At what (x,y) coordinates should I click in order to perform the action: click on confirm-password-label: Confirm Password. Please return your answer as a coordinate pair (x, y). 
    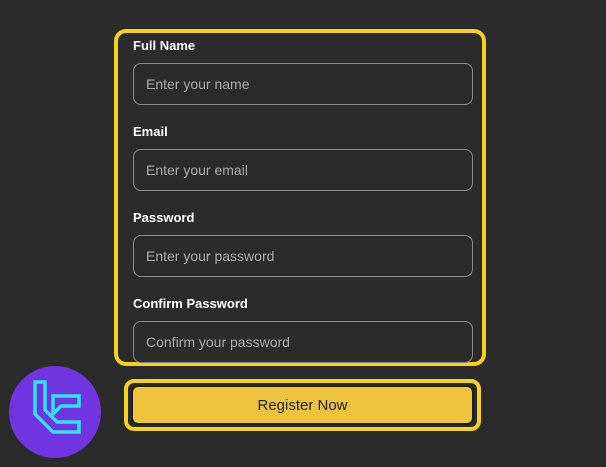
    Looking at the image, I should click on (190, 303).